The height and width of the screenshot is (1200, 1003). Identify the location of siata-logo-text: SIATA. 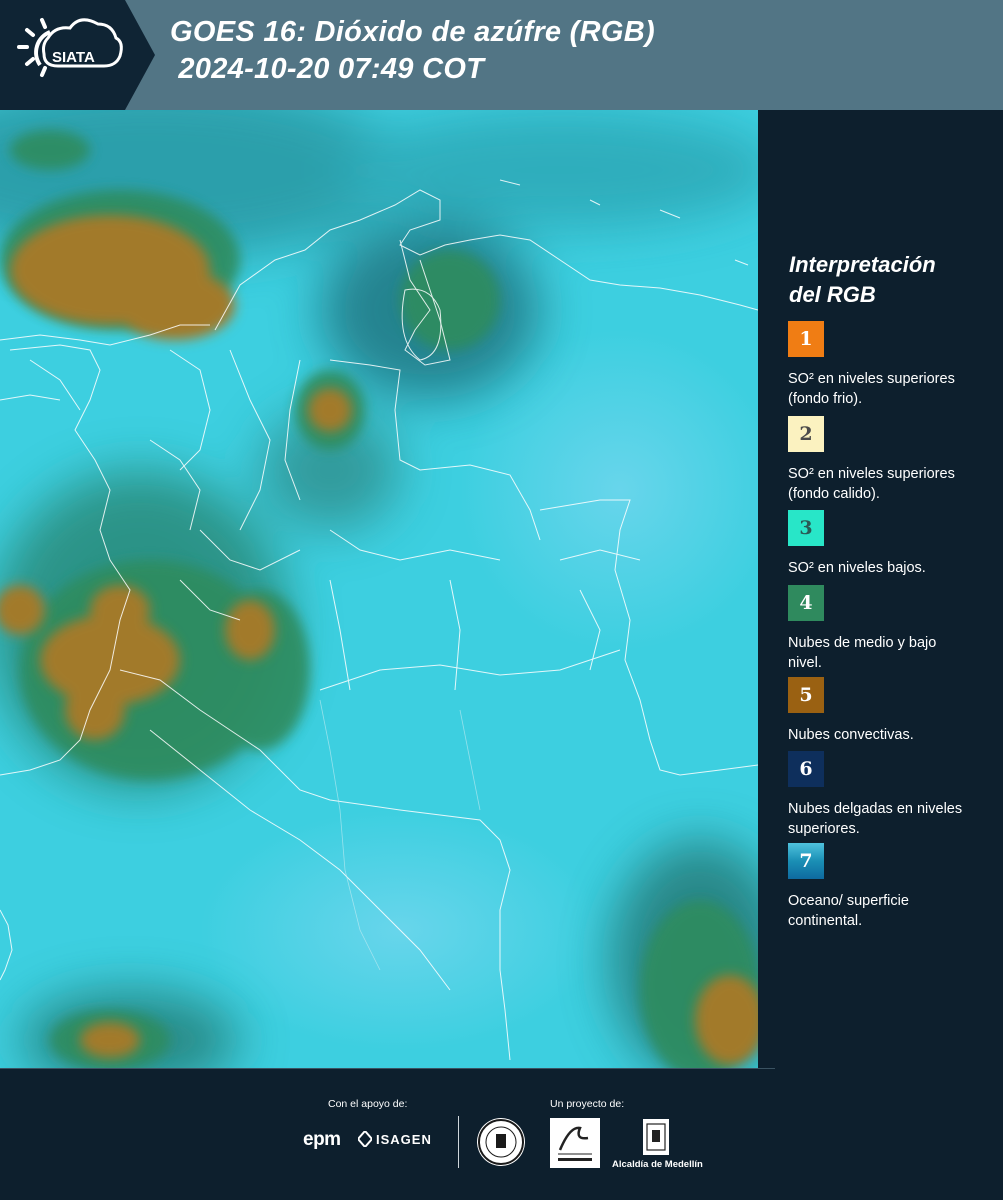
(73, 57).